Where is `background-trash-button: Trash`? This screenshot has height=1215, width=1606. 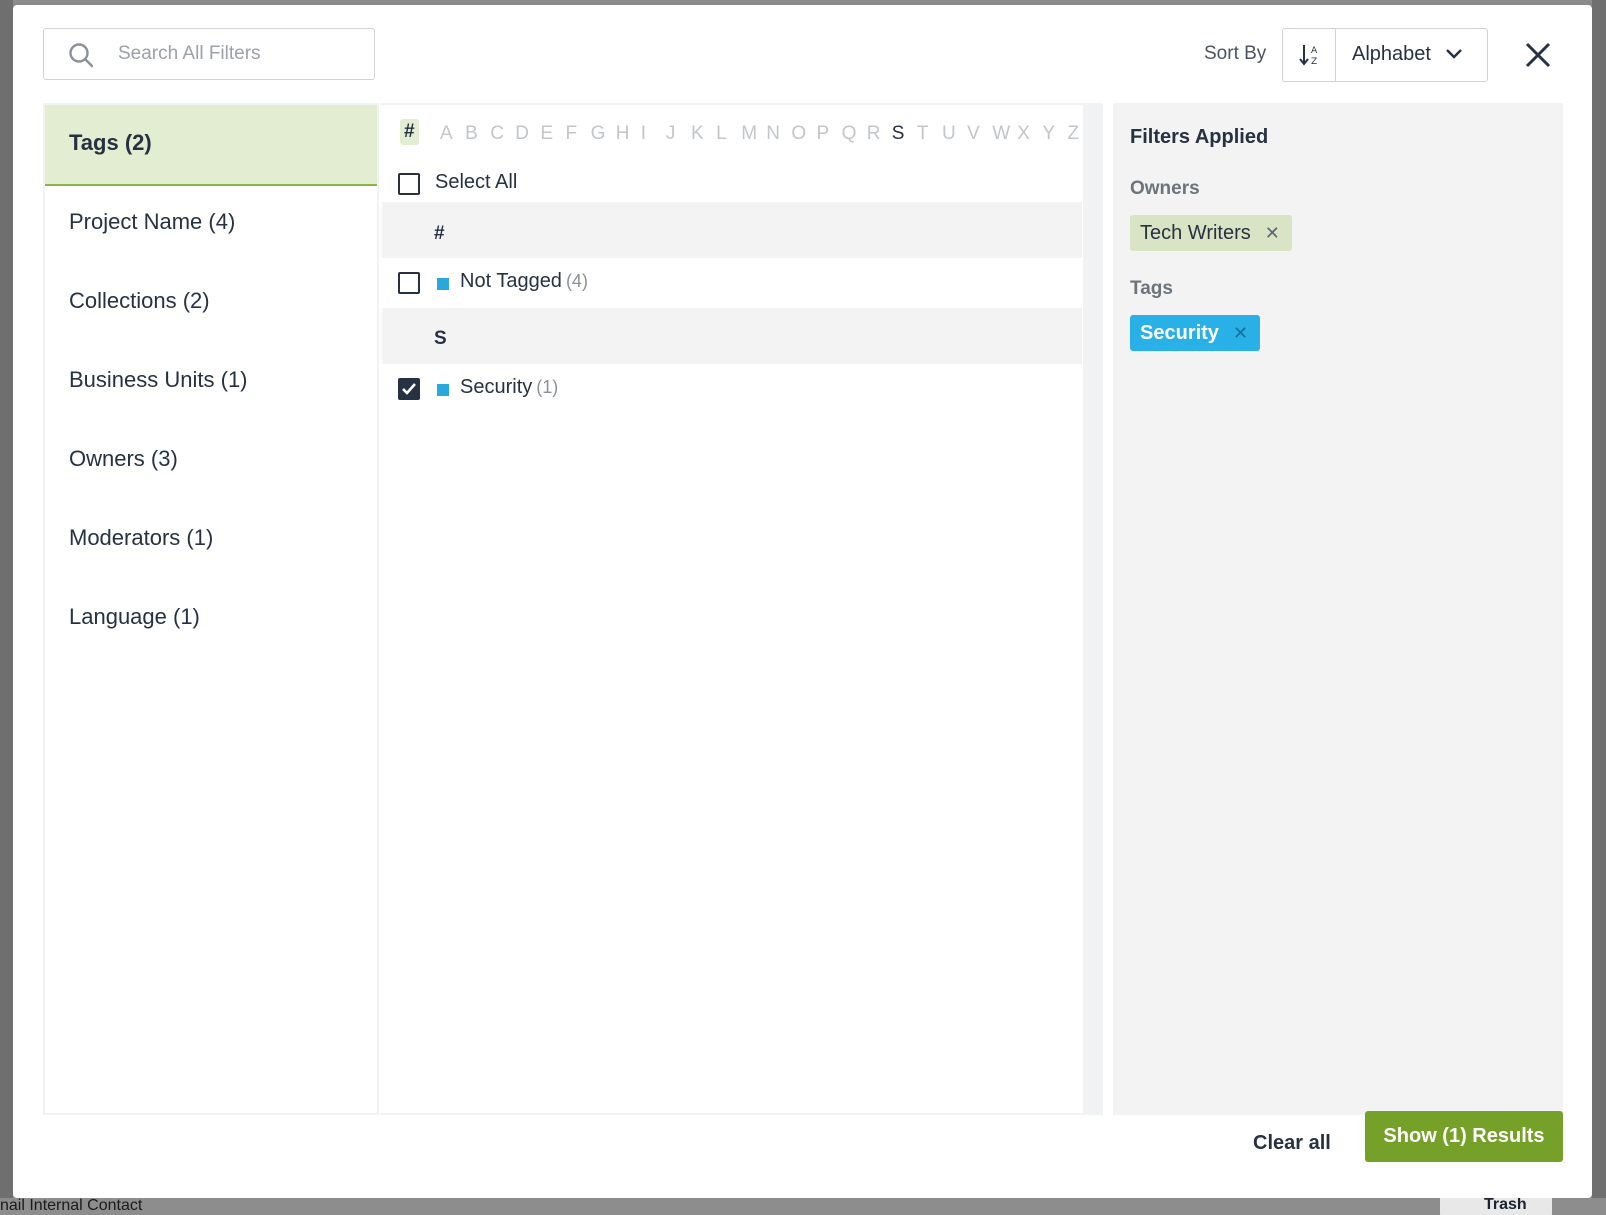 background-trash-button: Trash is located at coordinates (1496, 1205).